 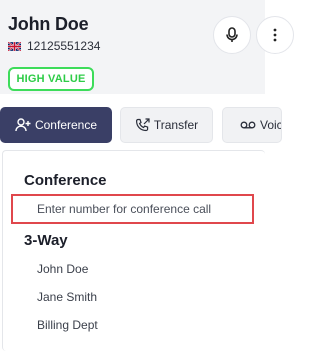 I want to click on voicemail-icon, so click(x=248, y=125).